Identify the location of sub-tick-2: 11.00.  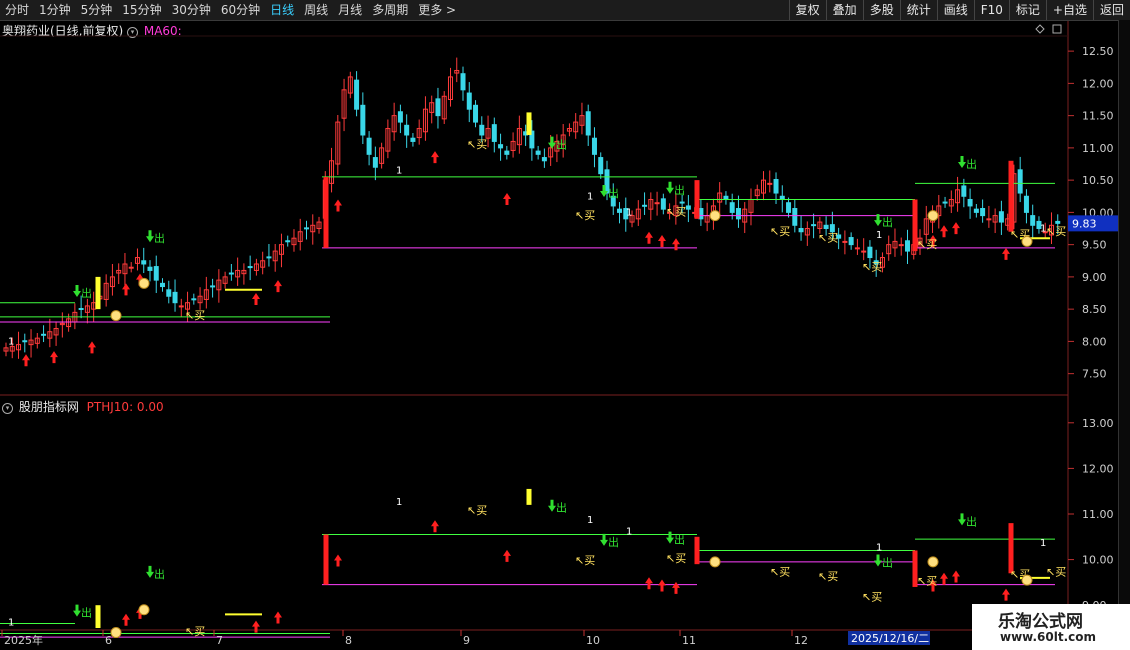
(1098, 514).